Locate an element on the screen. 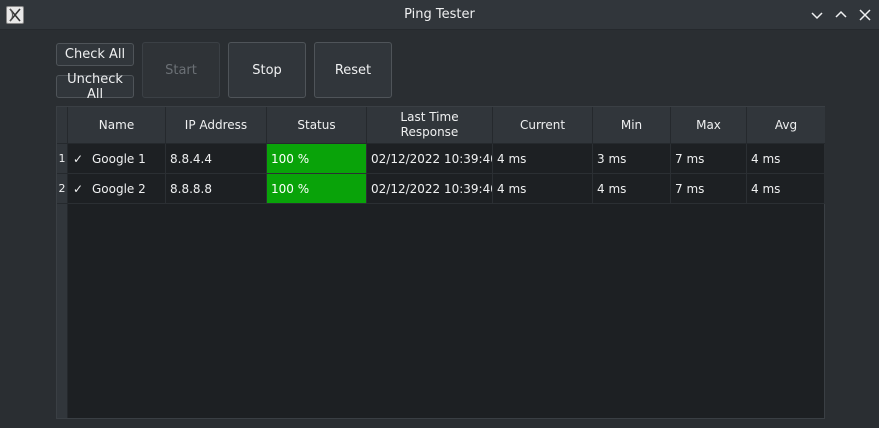 The image size is (879, 428). window-title: Ping Tester is located at coordinates (439, 14).